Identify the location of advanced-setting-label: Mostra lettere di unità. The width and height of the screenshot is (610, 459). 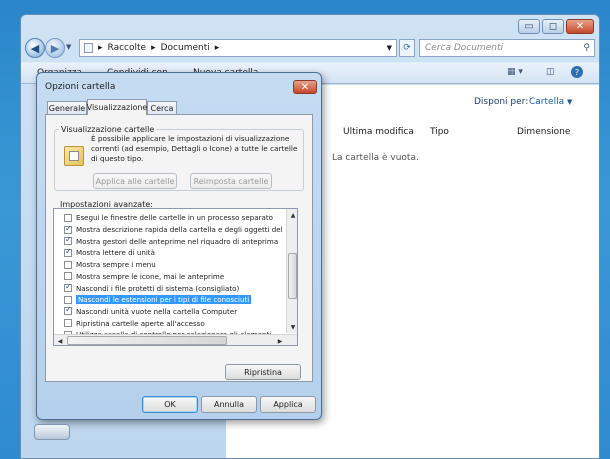
(115, 253).